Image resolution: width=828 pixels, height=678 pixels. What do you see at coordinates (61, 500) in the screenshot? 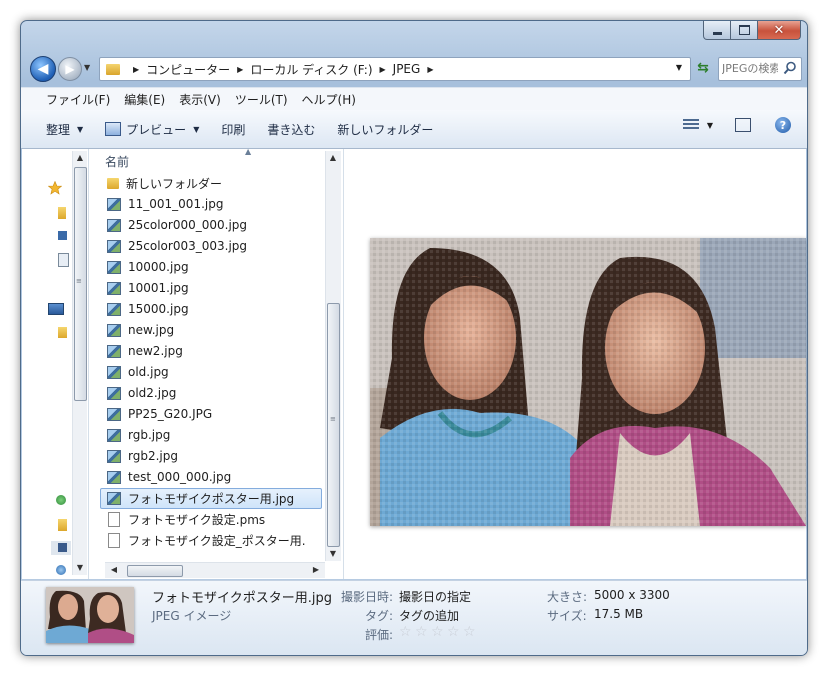
I see `homegroup-icon` at bounding box center [61, 500].